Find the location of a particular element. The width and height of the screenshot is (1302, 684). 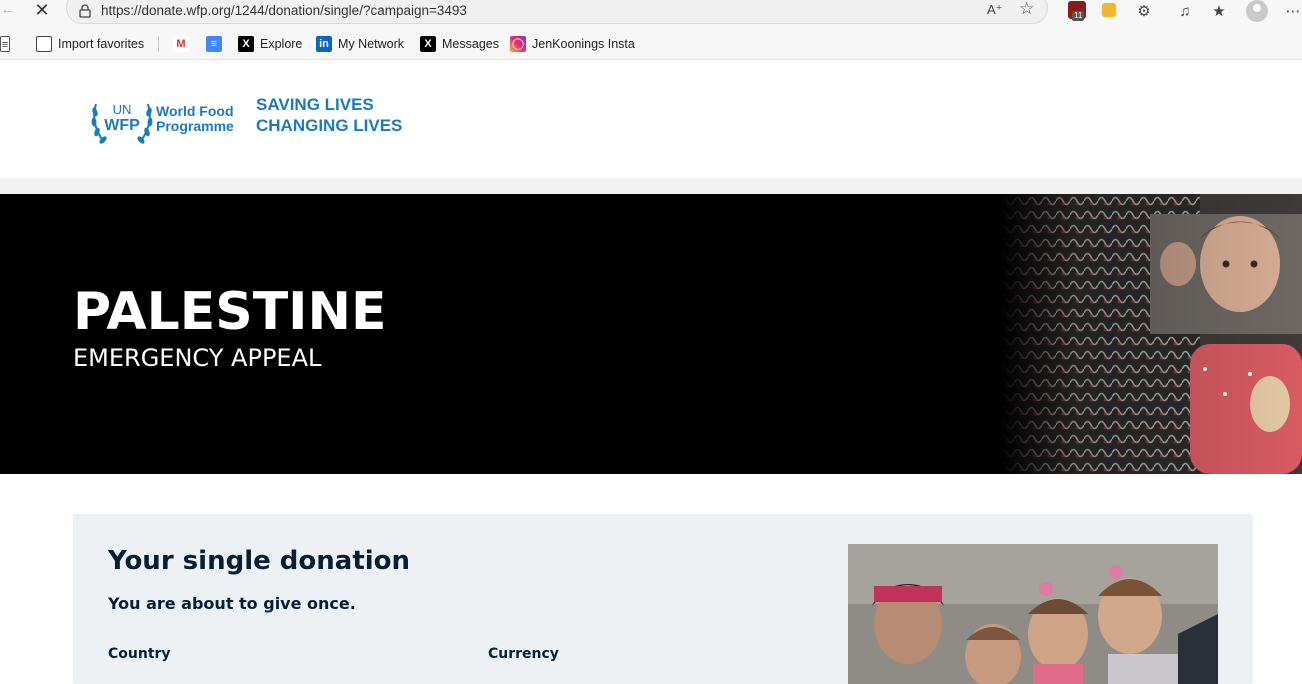

country-label: Country is located at coordinates (139, 654).